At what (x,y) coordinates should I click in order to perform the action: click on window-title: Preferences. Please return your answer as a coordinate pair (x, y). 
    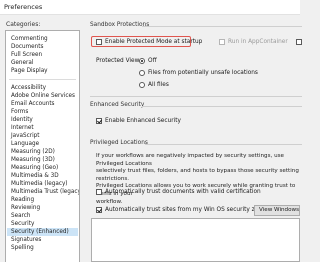
    Looking at the image, I should click on (23, 7).